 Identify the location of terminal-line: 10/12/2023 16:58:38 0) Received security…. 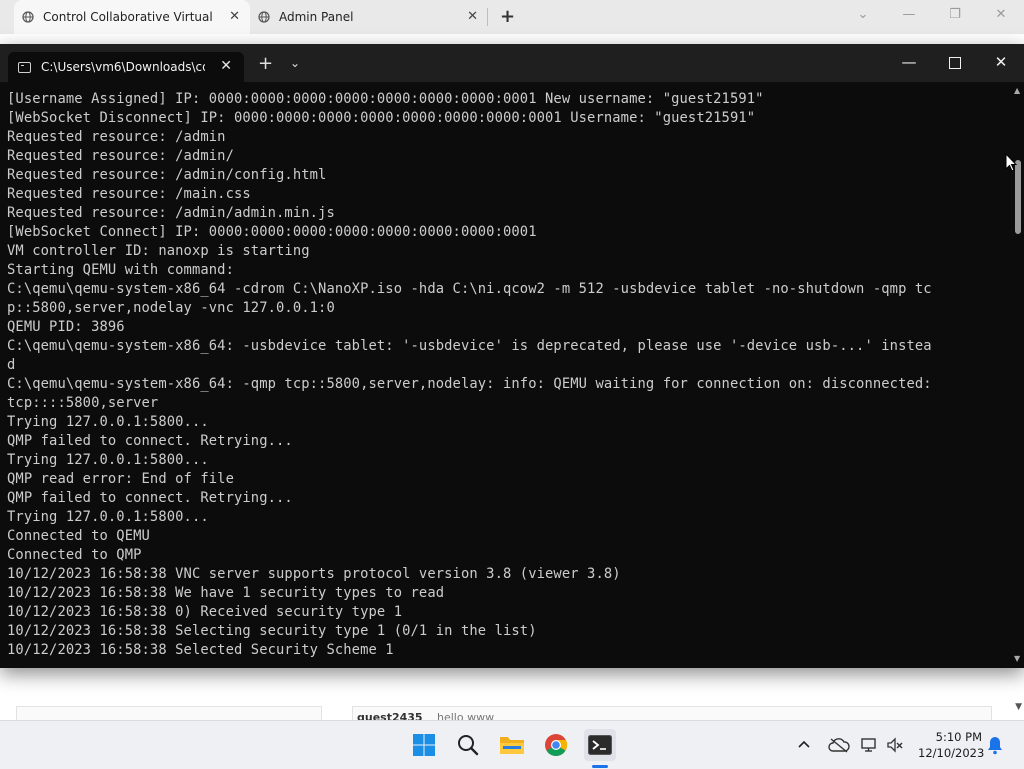
(205, 612).